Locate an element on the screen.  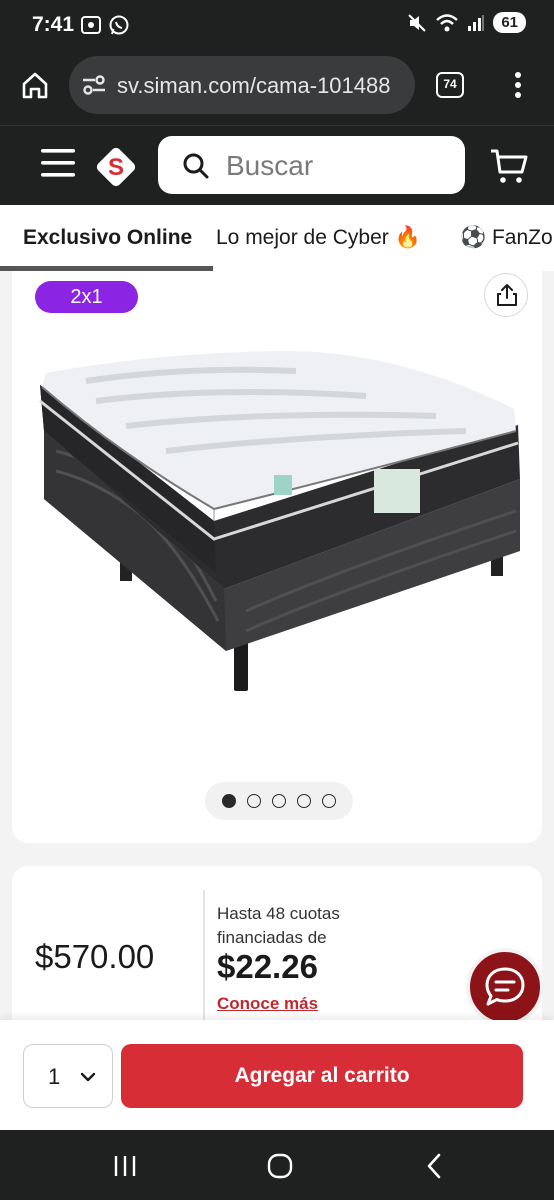
site-header: S Buscar is located at coordinates (277, 165).